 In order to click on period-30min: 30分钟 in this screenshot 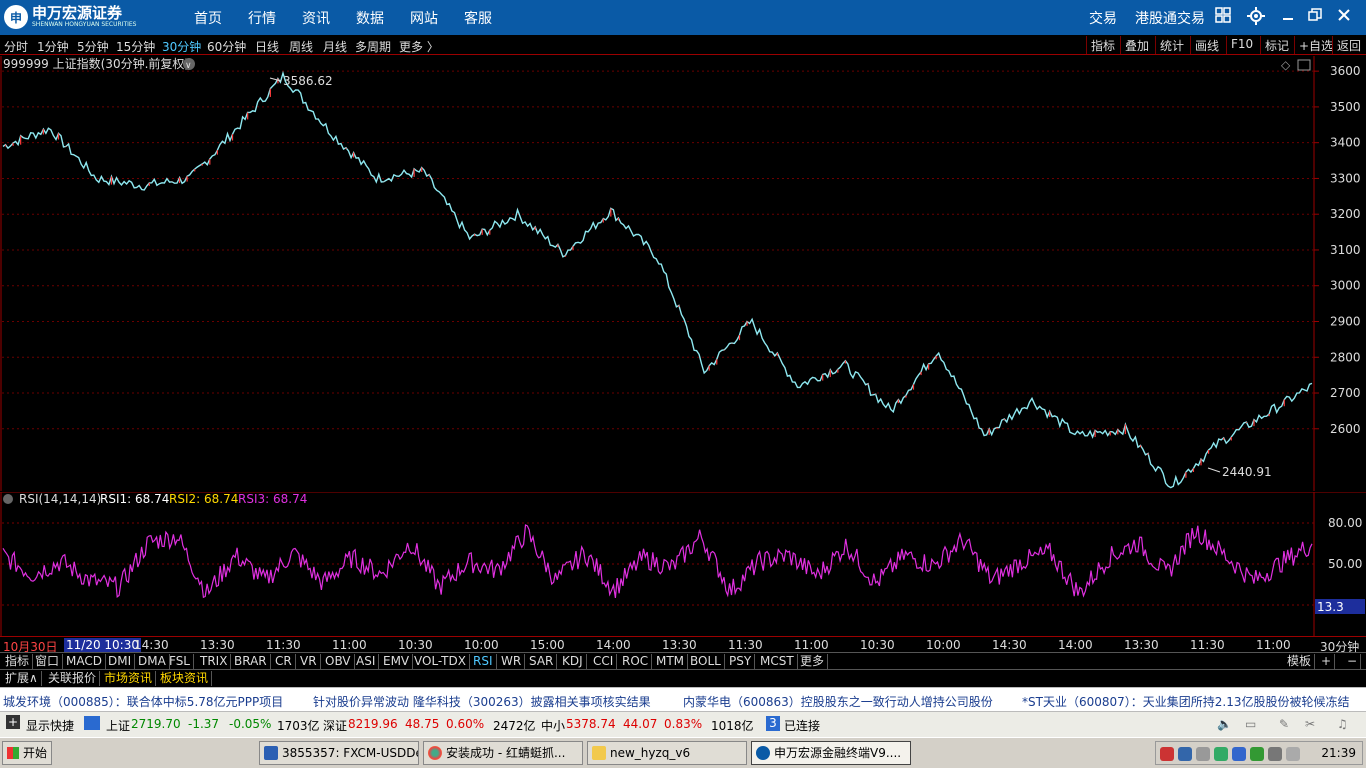, I will do `click(181, 46)`.